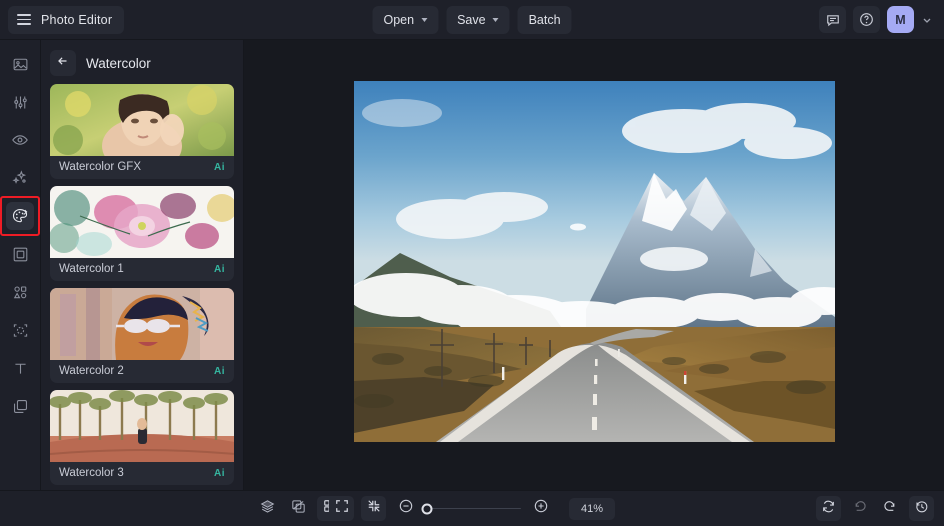 This screenshot has width=944, height=526. Describe the element at coordinates (592, 508) in the screenshot. I see `zoom-level-value: 41%` at that location.